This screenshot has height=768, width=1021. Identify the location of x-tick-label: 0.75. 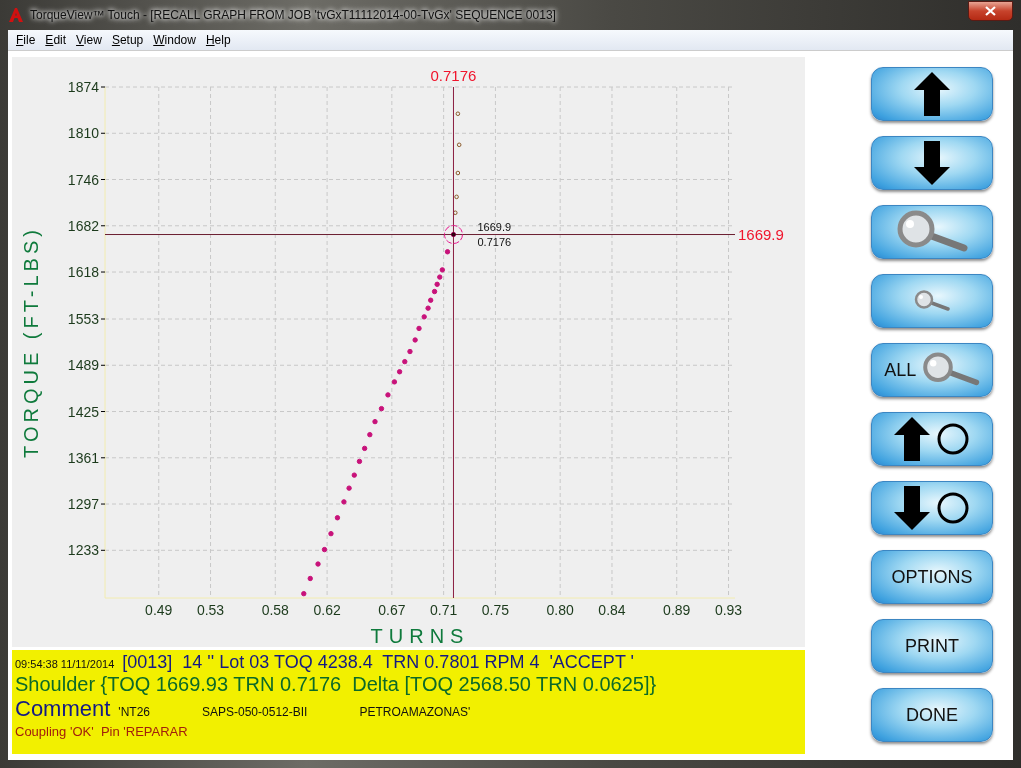
(495, 610).